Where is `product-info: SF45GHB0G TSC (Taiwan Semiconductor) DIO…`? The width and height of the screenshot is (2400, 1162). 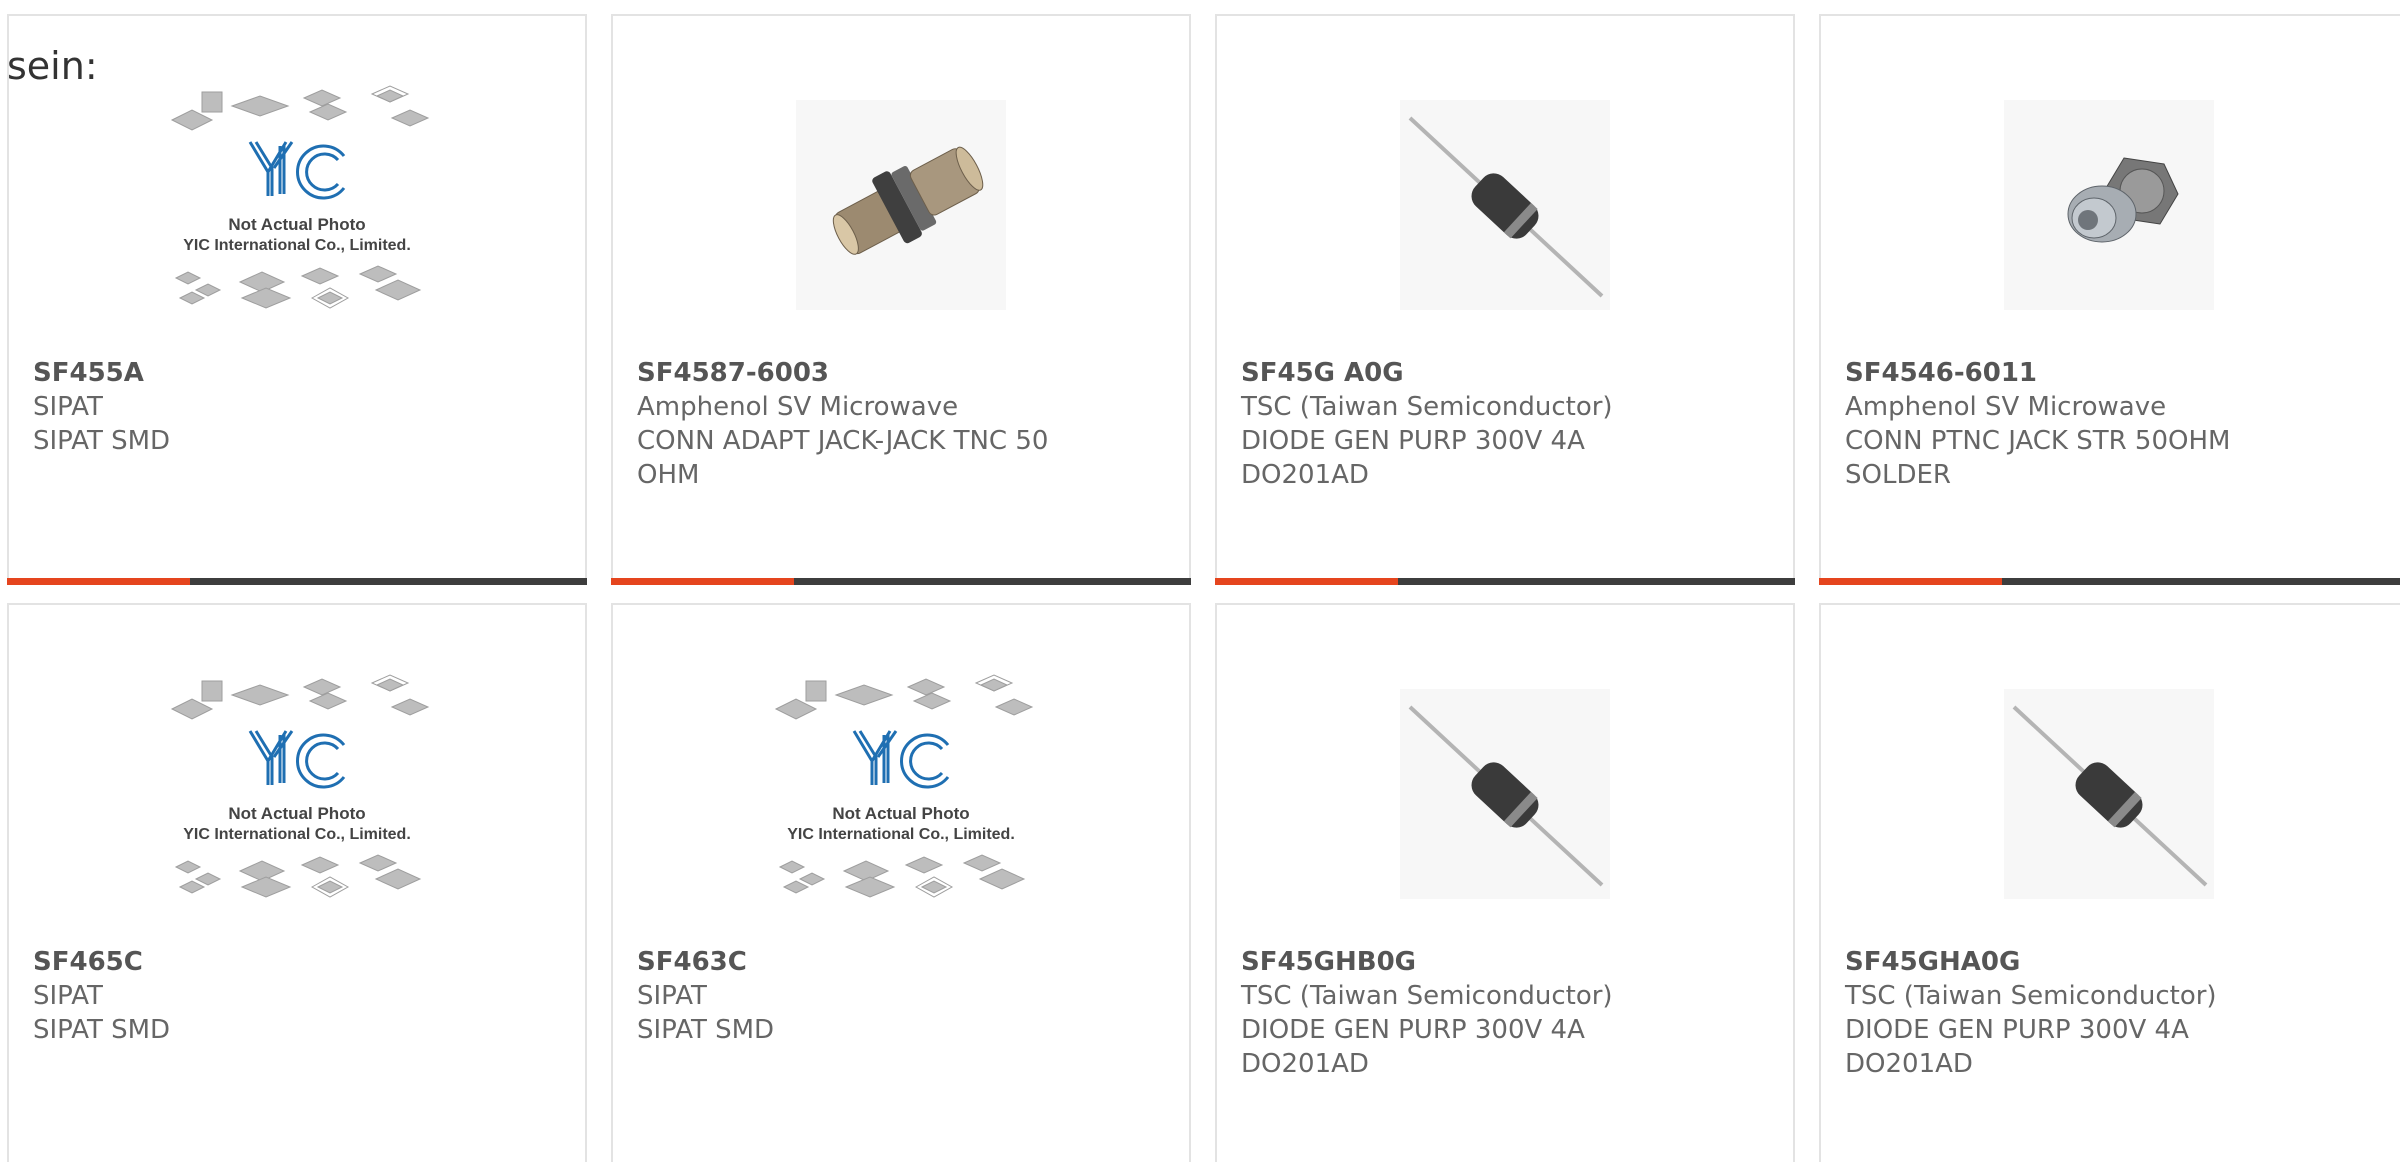
product-info: SF45GHB0G TSC (Taiwan Semiconductor) DIO… is located at coordinates (1461, 1013).